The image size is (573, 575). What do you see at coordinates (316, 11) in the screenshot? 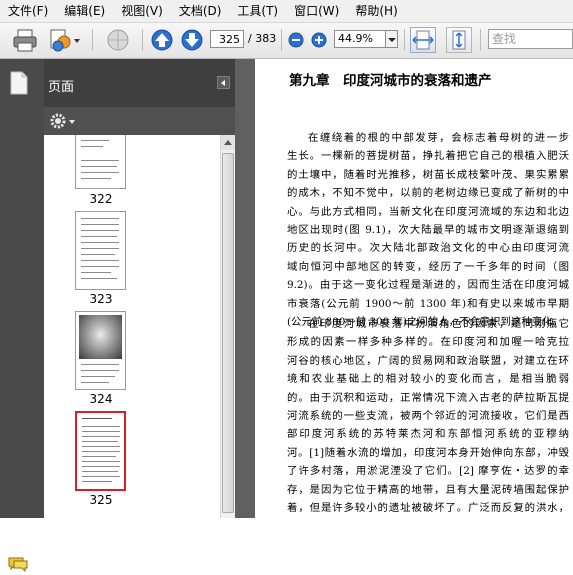
I see `menu-window: 窗口(W)` at bounding box center [316, 11].